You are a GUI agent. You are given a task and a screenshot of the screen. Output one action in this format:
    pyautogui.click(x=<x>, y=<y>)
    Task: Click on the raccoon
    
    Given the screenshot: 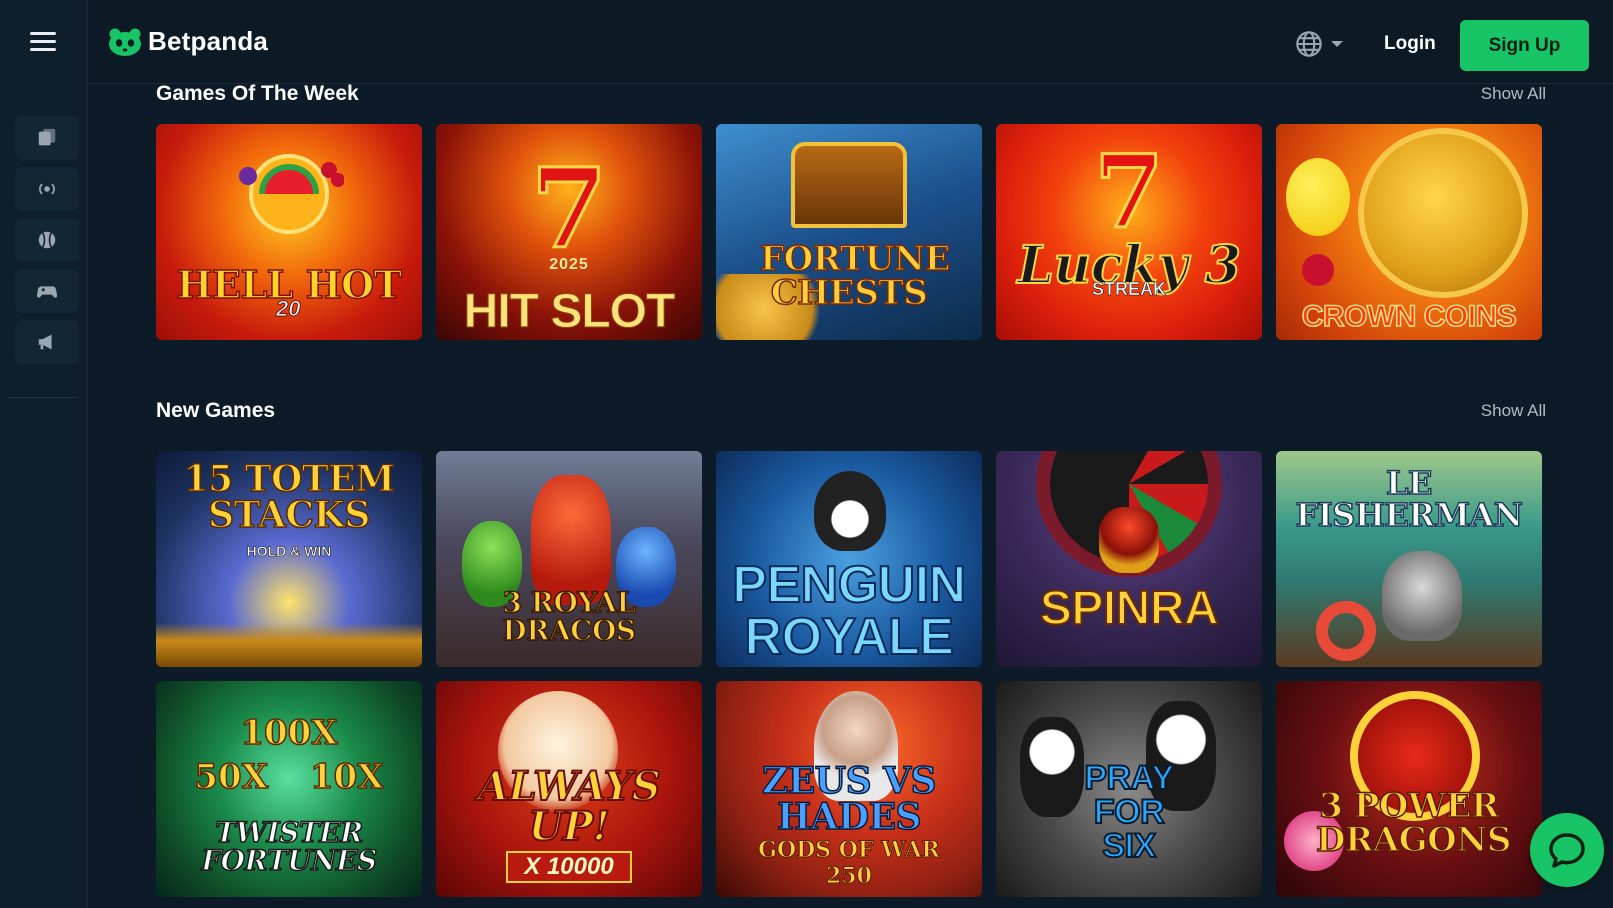 What is the action you would take?
    pyautogui.click(x=1422, y=596)
    